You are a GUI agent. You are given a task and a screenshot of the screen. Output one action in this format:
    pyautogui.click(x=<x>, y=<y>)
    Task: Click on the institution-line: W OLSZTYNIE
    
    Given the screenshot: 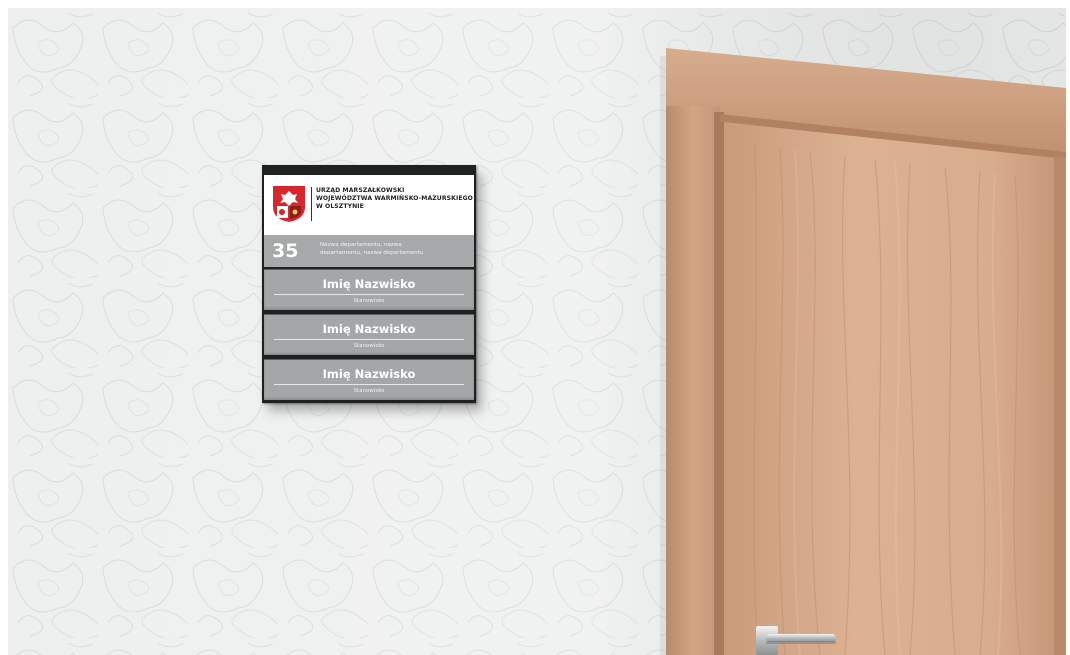 What is the action you would take?
    pyautogui.click(x=340, y=206)
    